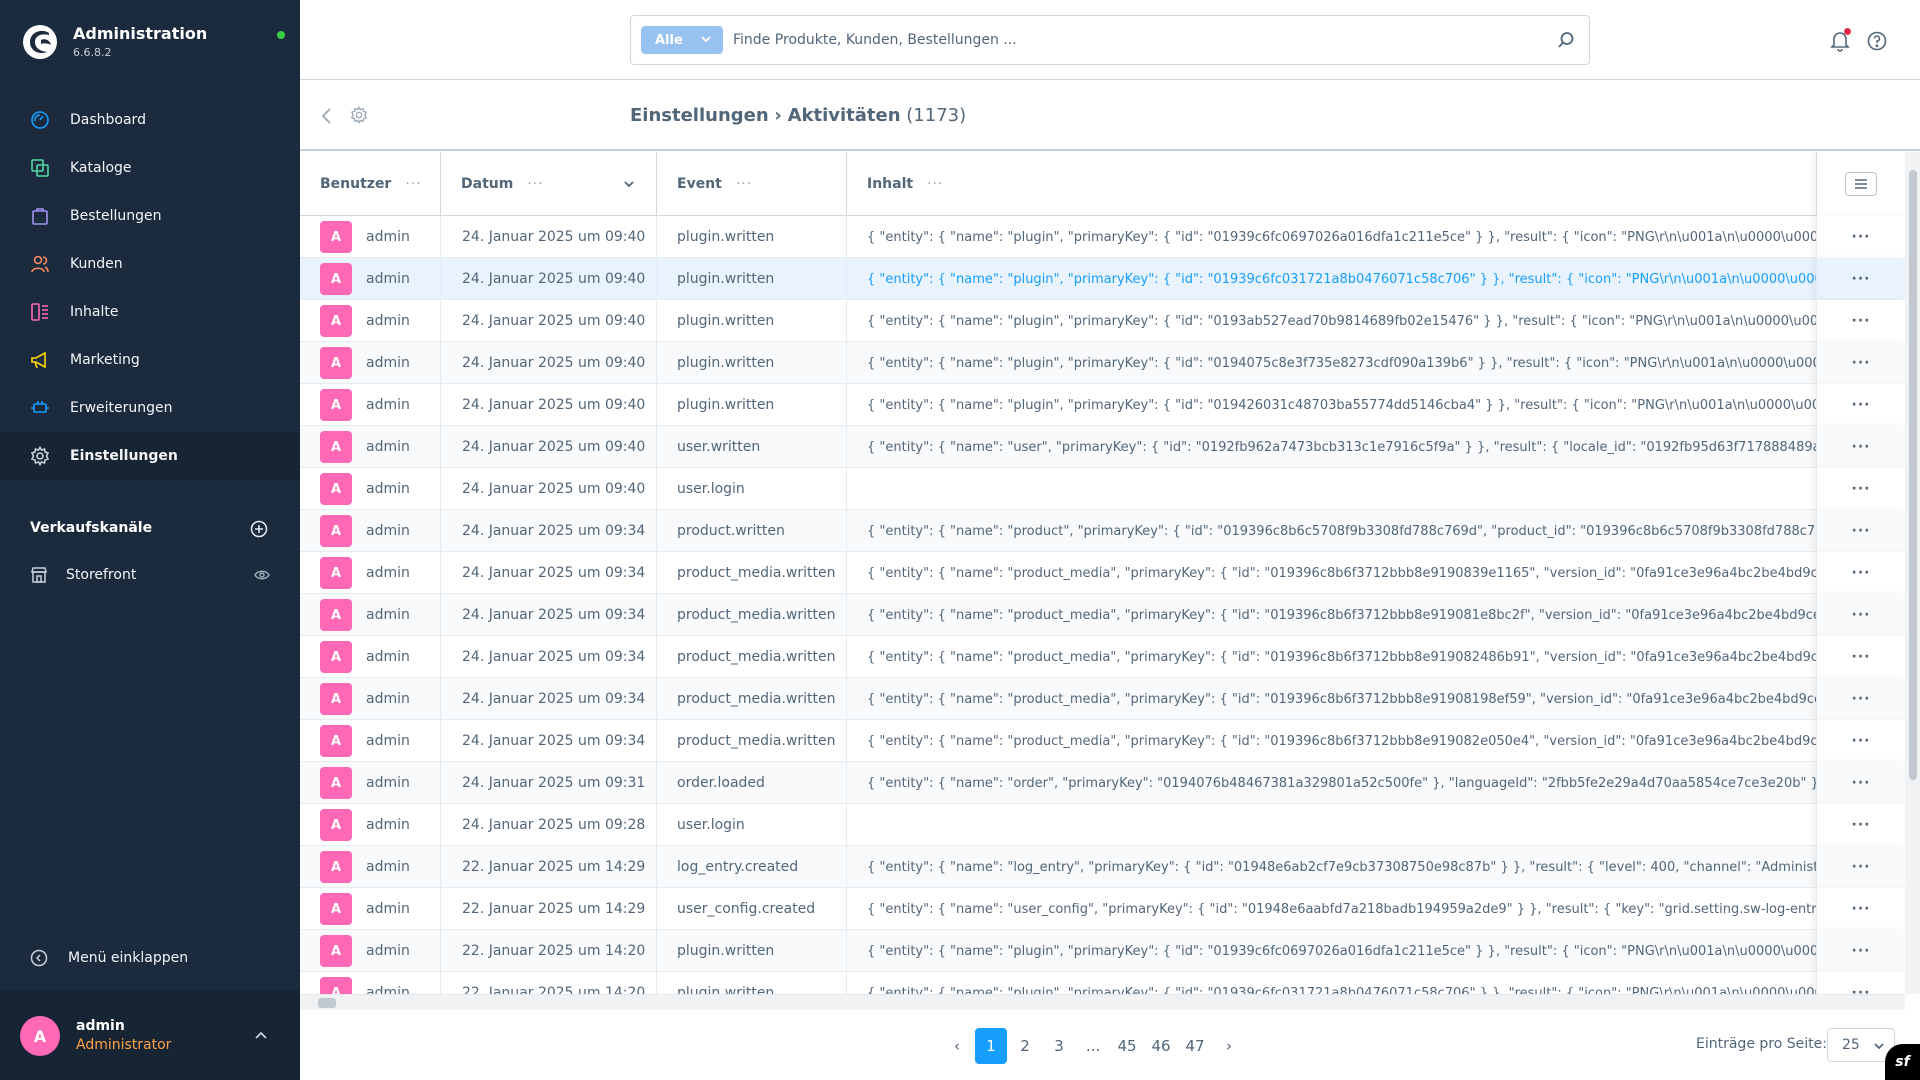 This screenshot has height=1080, width=1920. Describe the element at coordinates (1566, 40) in the screenshot. I see `search-icon` at that location.